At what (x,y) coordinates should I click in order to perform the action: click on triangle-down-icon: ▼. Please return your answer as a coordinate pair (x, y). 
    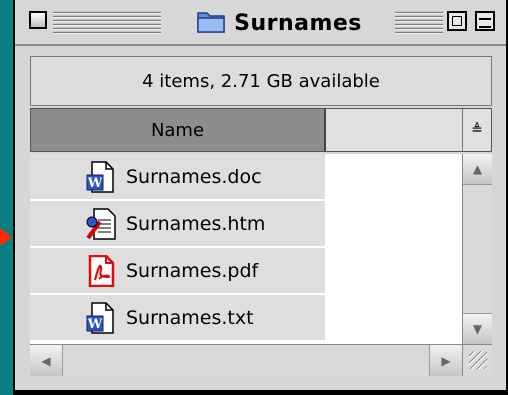
    Looking at the image, I should click on (477, 329).